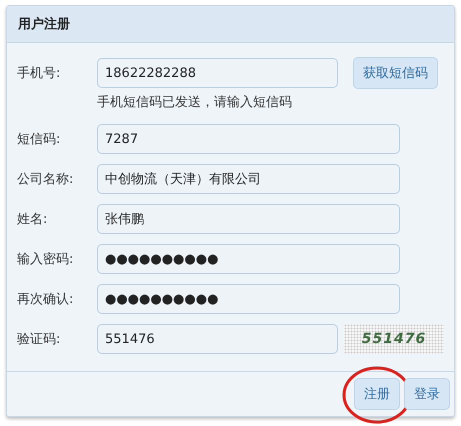 This screenshot has height=426, width=461. I want to click on input-field: 7287, so click(248, 139).